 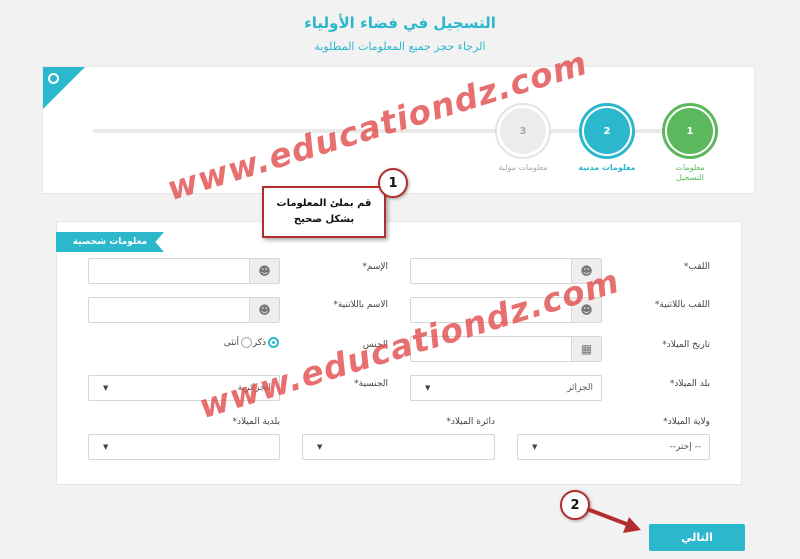 What do you see at coordinates (607, 167) in the screenshot?
I see `step-2-label: معلومات مدنية` at bounding box center [607, 167].